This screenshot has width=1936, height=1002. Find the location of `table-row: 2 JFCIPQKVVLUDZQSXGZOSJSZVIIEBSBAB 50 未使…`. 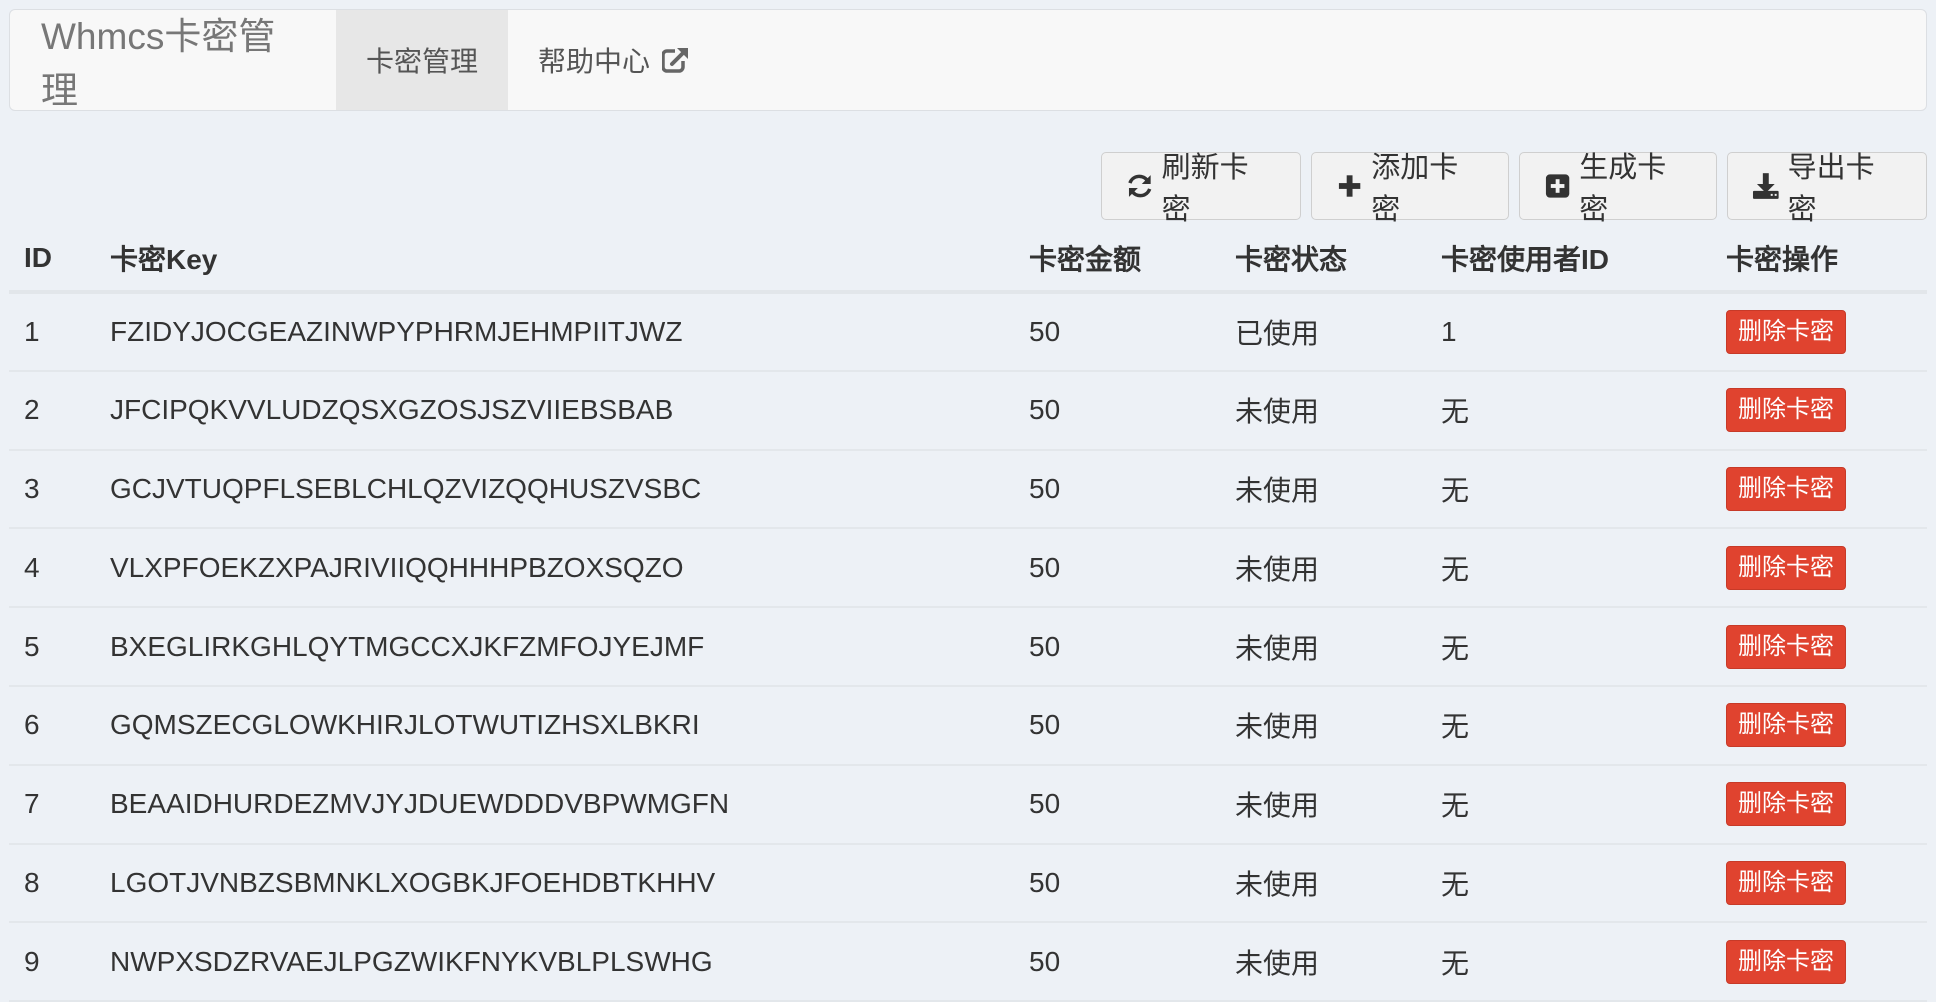

table-row: 2 JFCIPQKVVLUDZQSXGZOSJSZVIIEBSBAB 50 未使… is located at coordinates (968, 410).